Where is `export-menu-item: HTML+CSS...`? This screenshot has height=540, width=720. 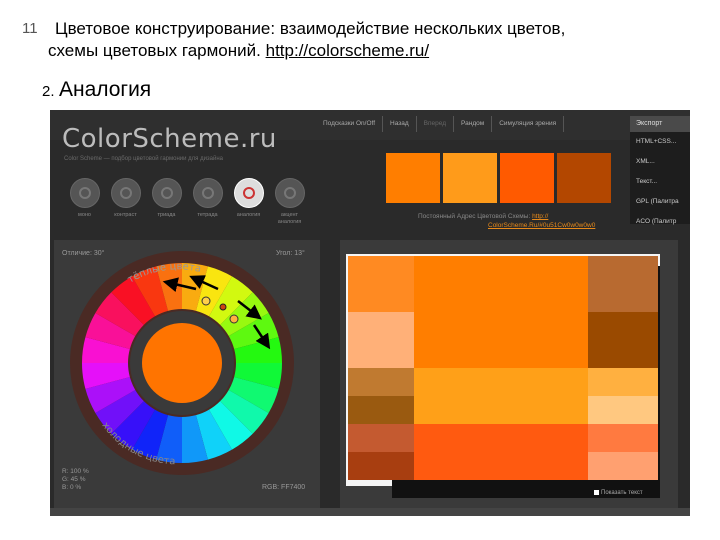
export-menu-item: HTML+CSS... is located at coordinates (660, 142).